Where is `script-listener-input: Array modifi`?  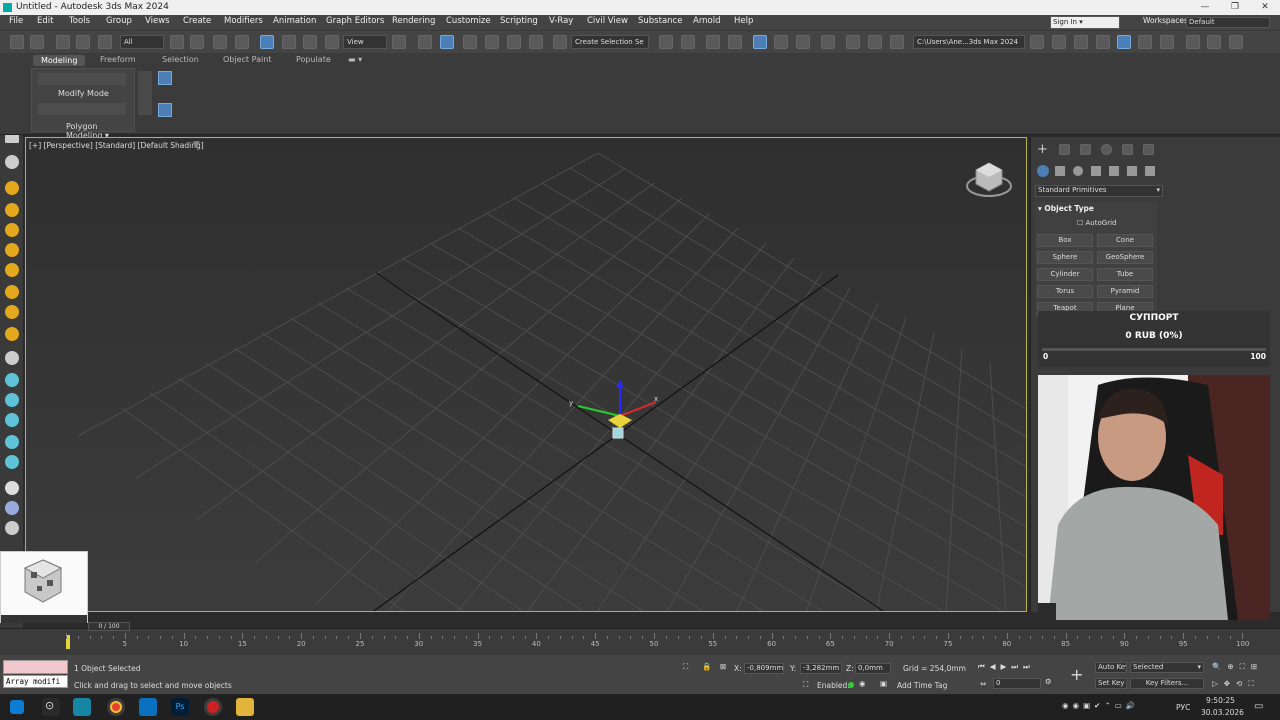 script-listener-input: Array modifi is located at coordinates (35, 681).